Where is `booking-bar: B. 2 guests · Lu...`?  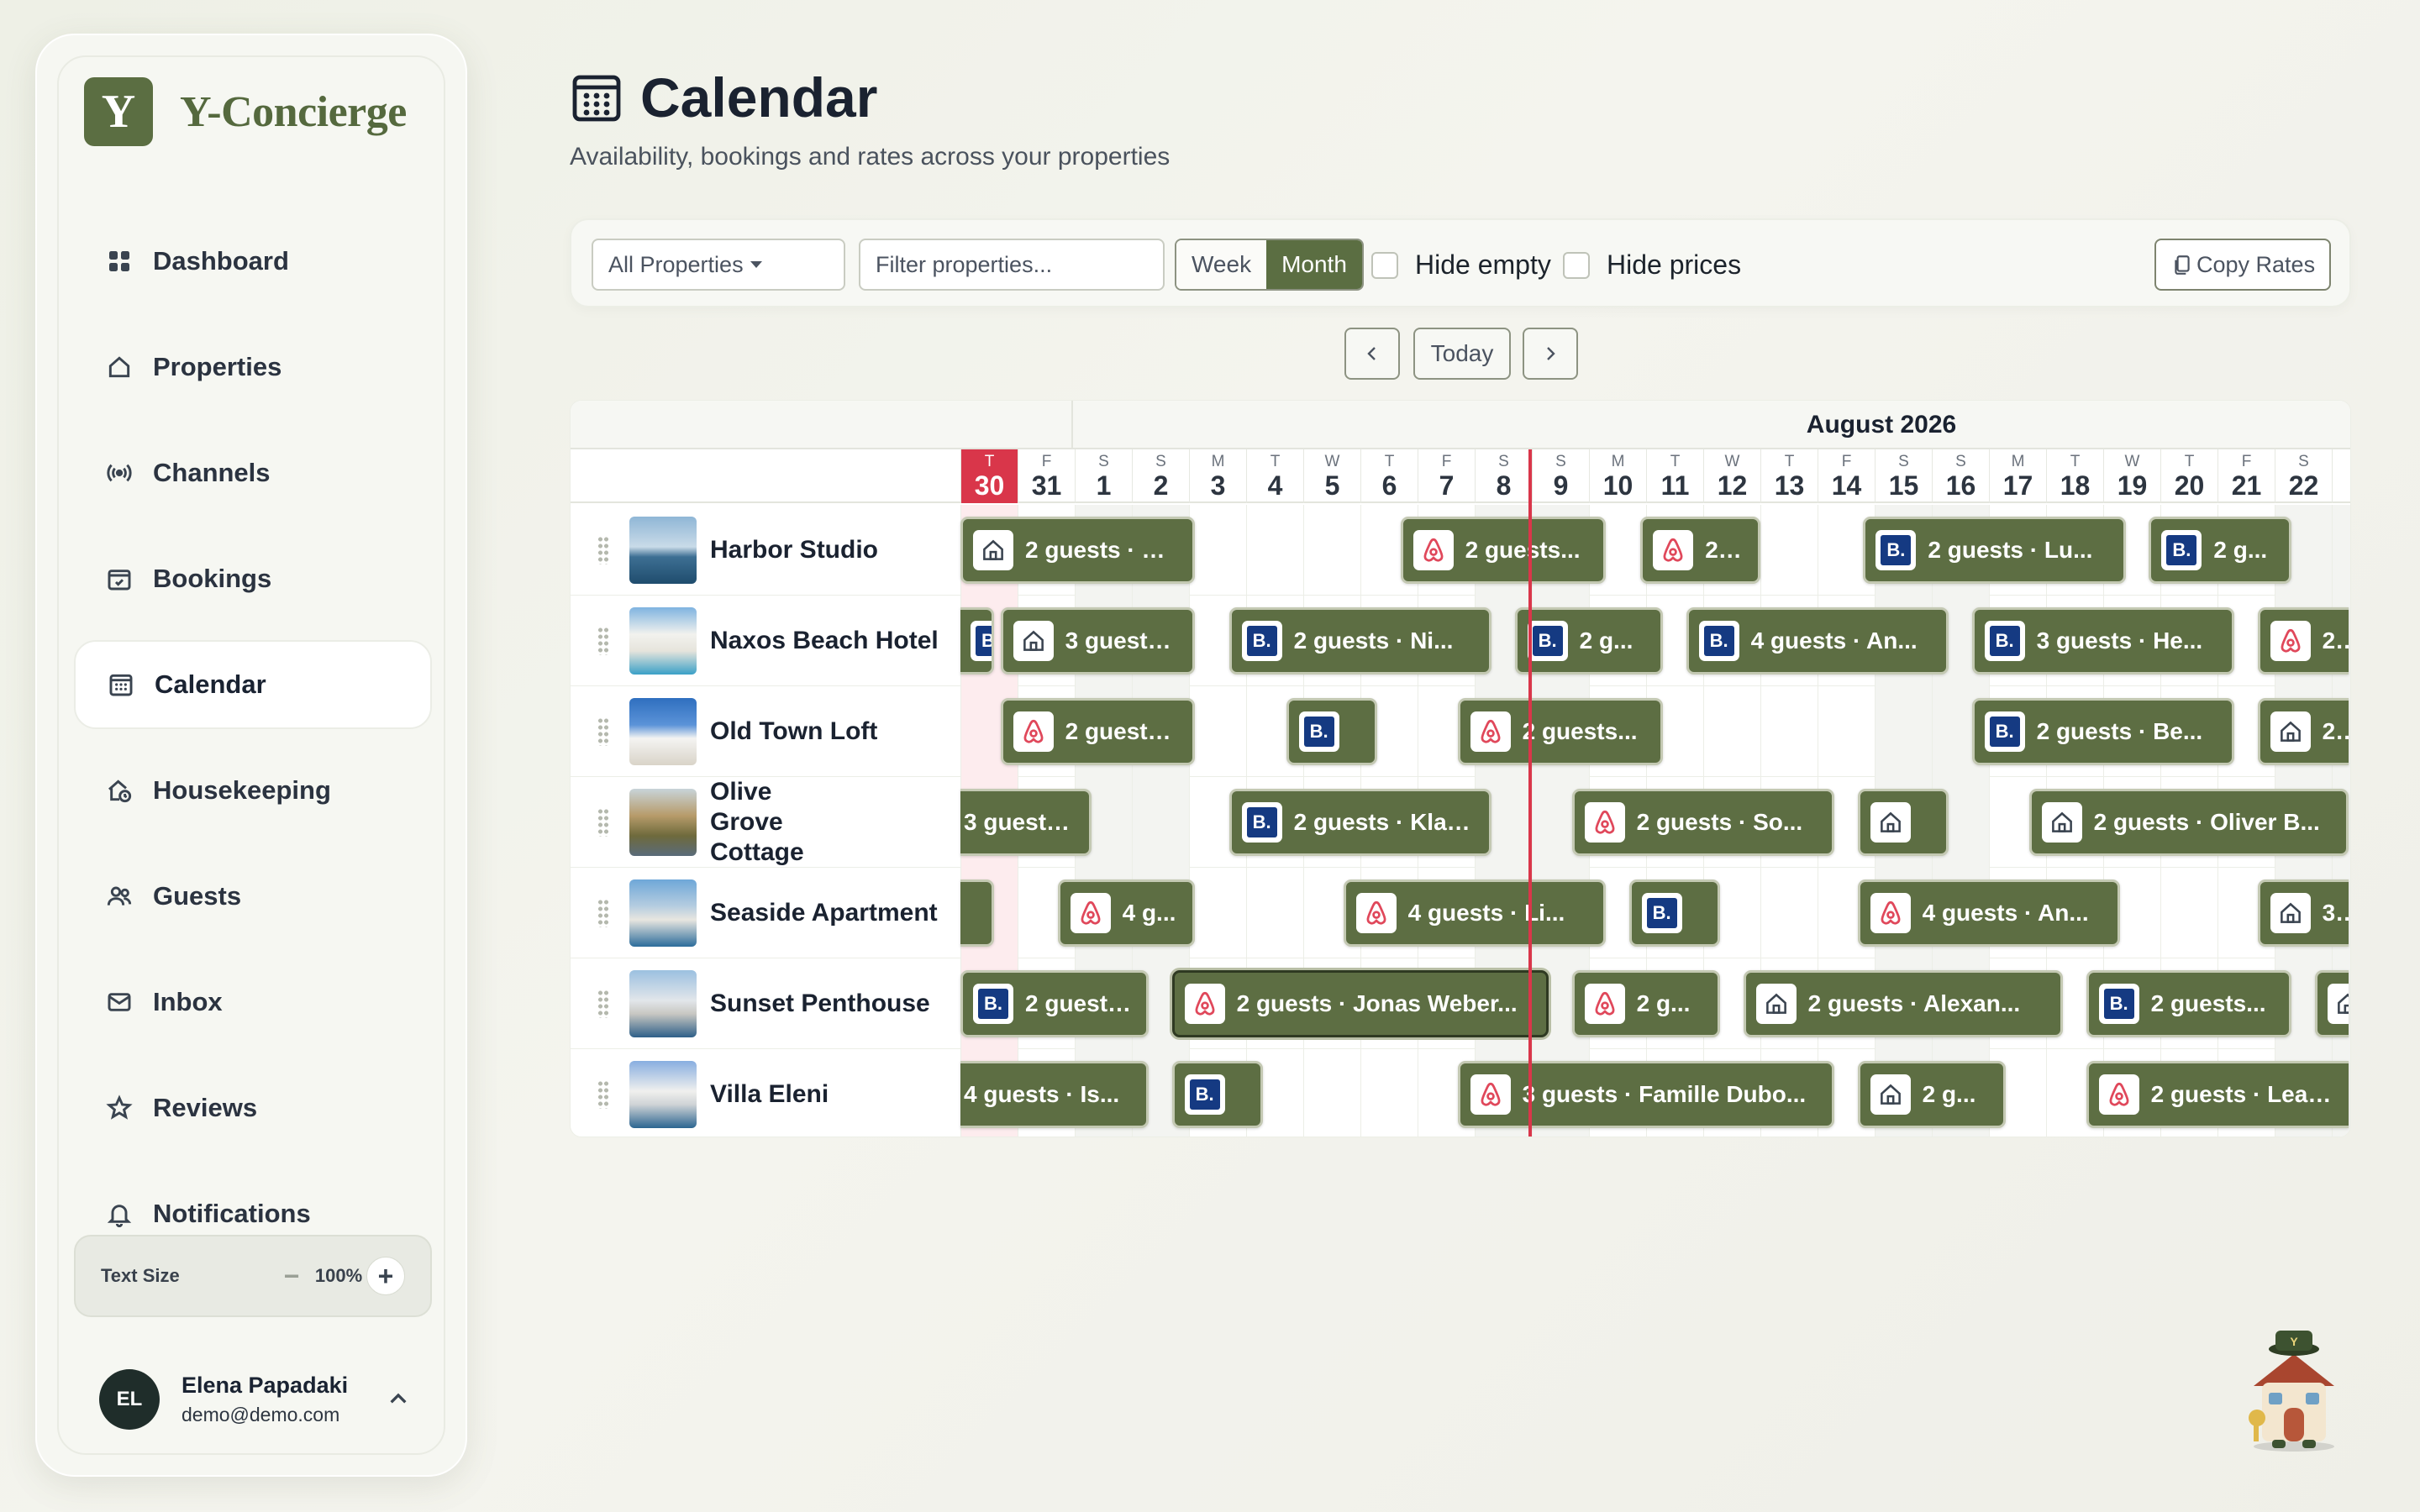 booking-bar: B. 2 guests · Lu... is located at coordinates (1995, 550).